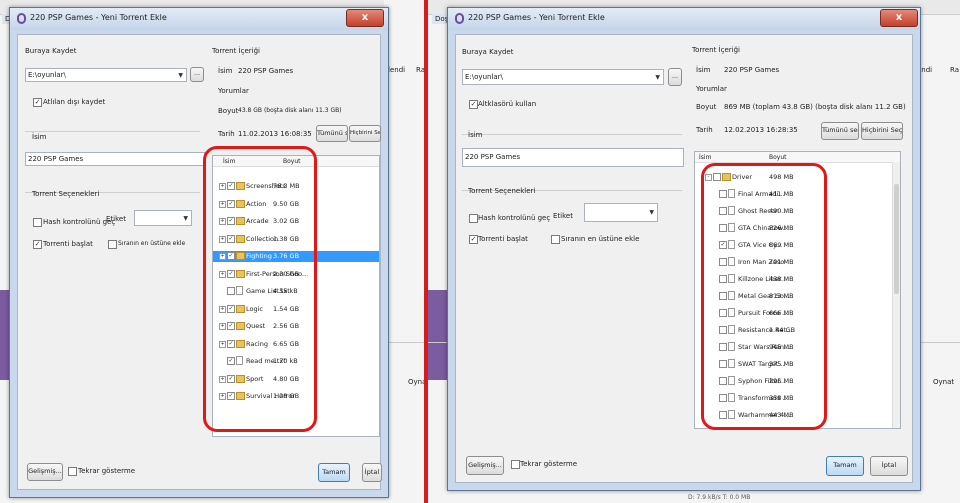 The height and width of the screenshot is (503, 960). Describe the element at coordinates (473, 104) in the screenshot. I see `subfolder-checkbox: ✓` at that location.